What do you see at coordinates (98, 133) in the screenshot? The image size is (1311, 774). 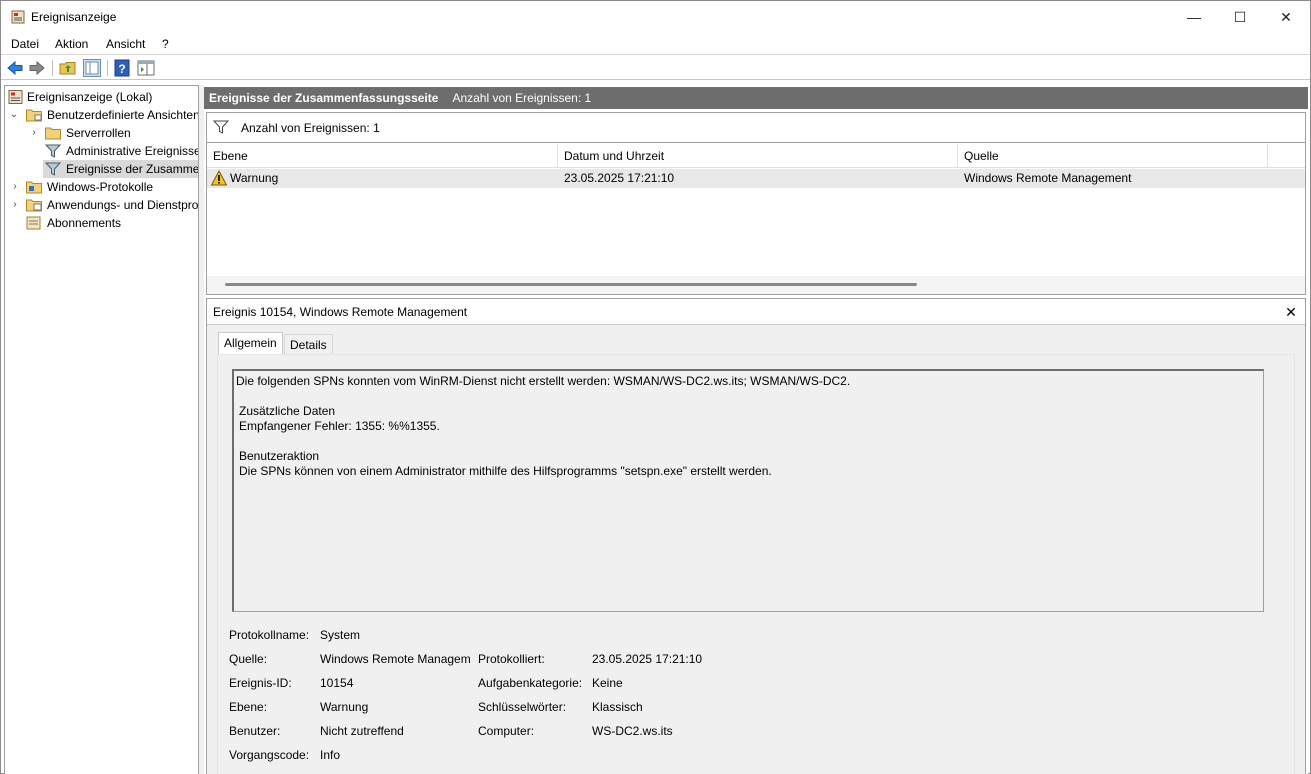 I see `tree-item-label: Serverrollen` at bounding box center [98, 133].